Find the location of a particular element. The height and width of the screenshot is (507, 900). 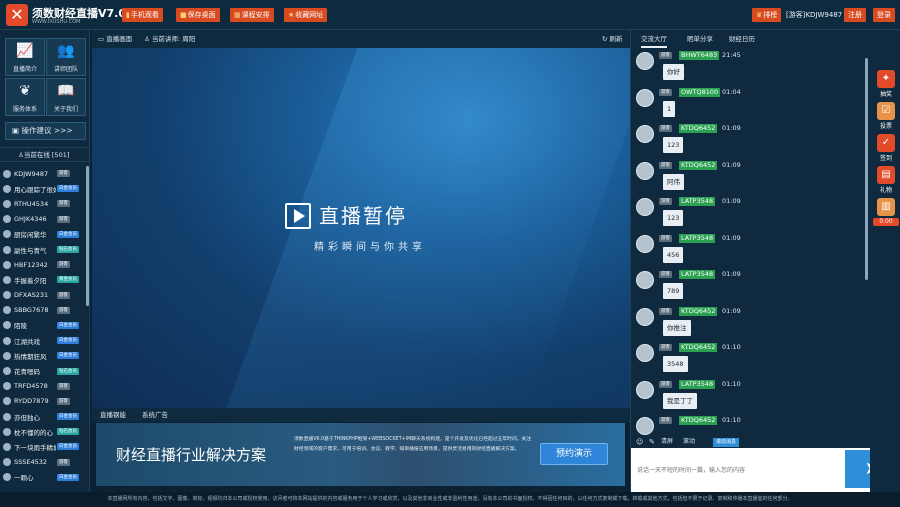

online-user-row: 下一块雨手精城 白金会员 is located at coordinates (43, 446).